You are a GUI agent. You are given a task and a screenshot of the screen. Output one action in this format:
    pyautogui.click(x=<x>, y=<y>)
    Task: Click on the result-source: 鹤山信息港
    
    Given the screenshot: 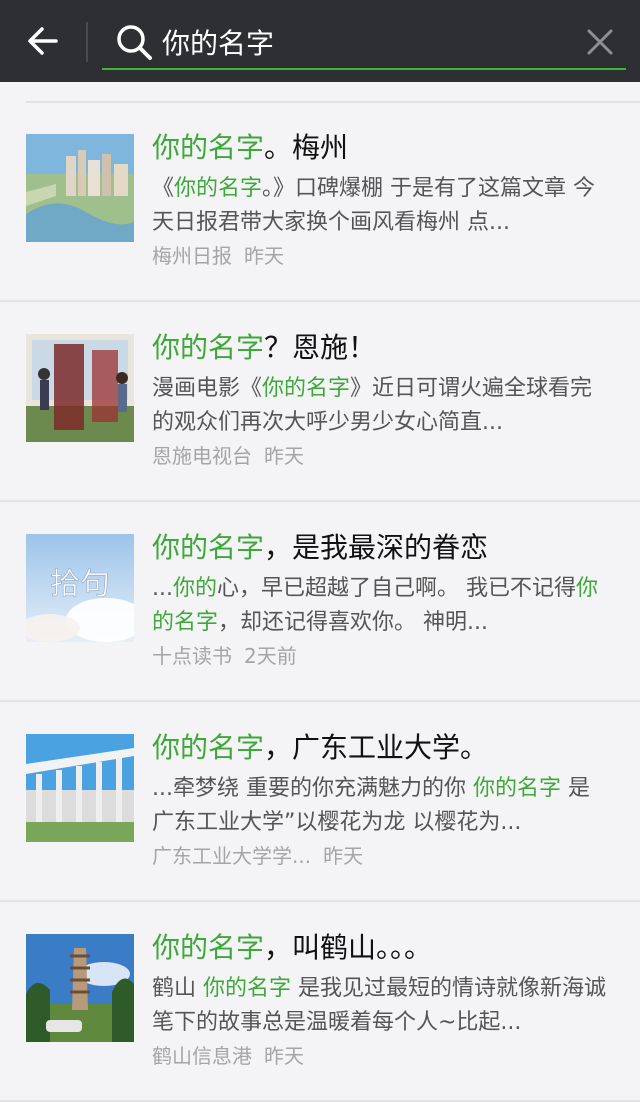 What is the action you would take?
    pyautogui.click(x=202, y=1056)
    